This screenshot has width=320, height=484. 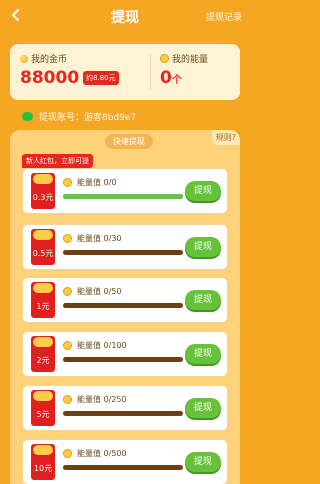 I want to click on coin-value: 88000, so click(x=50, y=78).